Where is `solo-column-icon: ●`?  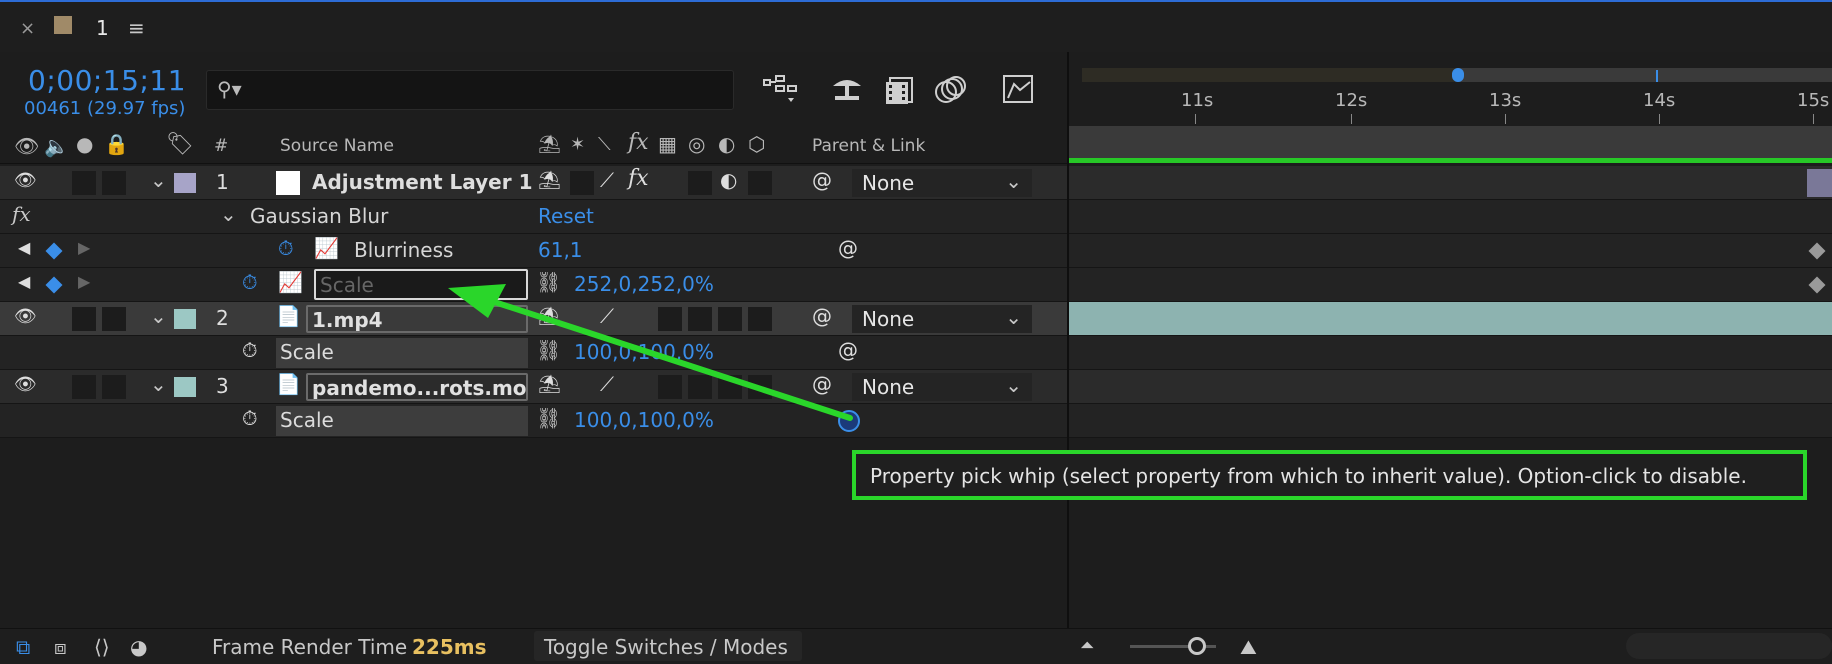 solo-column-icon: ● is located at coordinates (84, 144).